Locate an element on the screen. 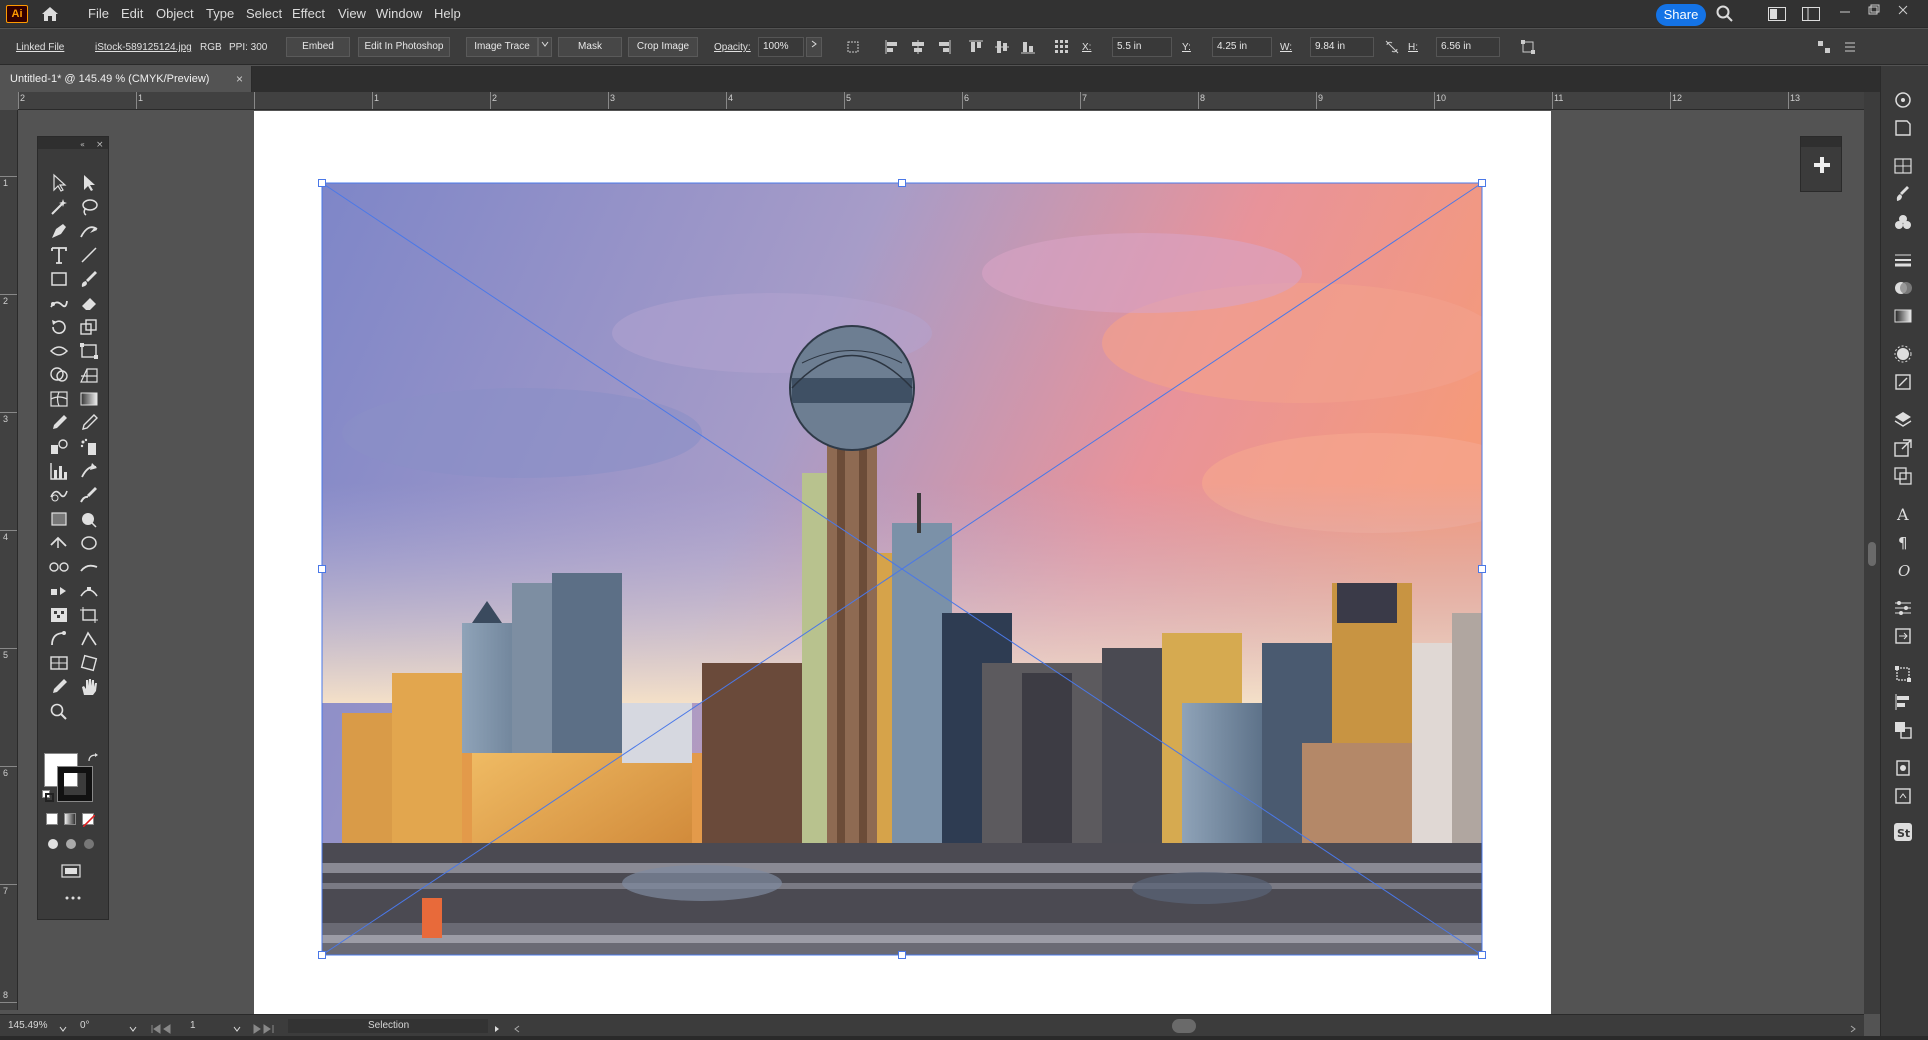 This screenshot has width=1928, height=1040. curvature-icon is located at coordinates (89, 231).